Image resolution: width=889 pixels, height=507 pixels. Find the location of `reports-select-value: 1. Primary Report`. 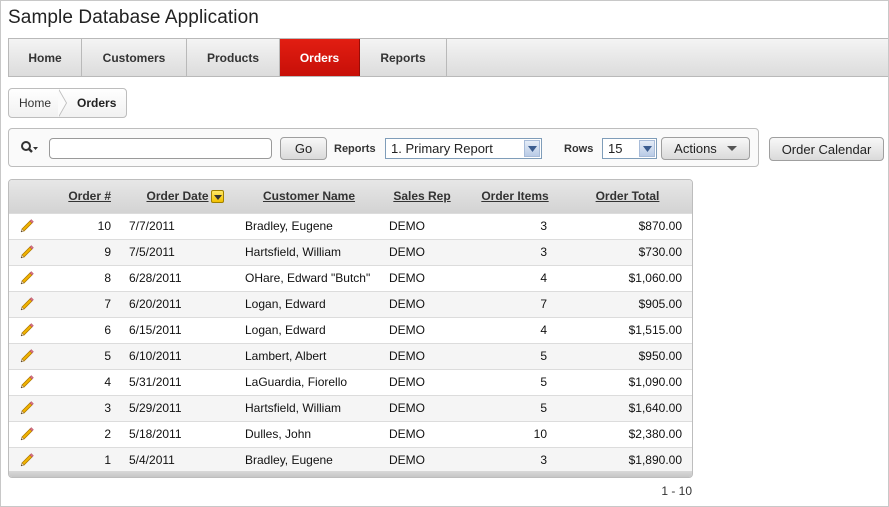

reports-select-value: 1. Primary Report is located at coordinates (442, 148).